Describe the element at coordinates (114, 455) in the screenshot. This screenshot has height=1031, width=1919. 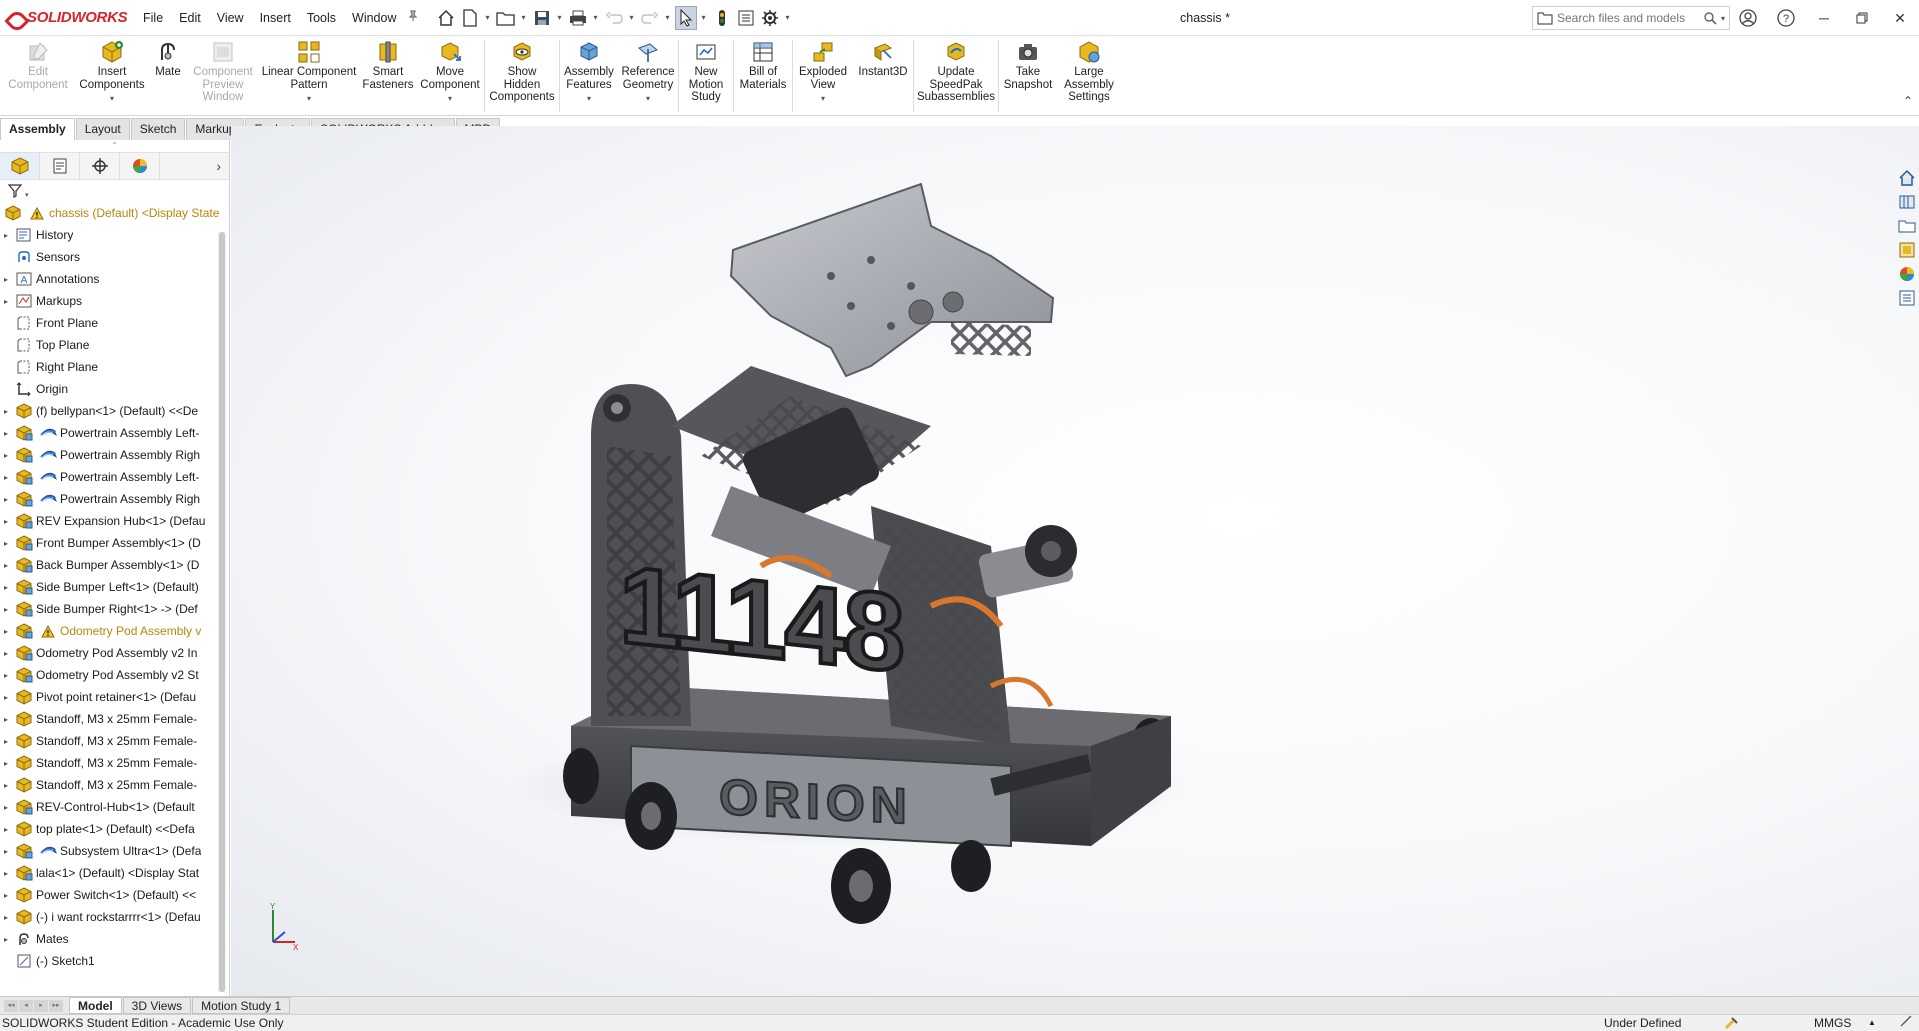
I see `tree-item: ▸ Powertrain Assembly Righ` at that location.